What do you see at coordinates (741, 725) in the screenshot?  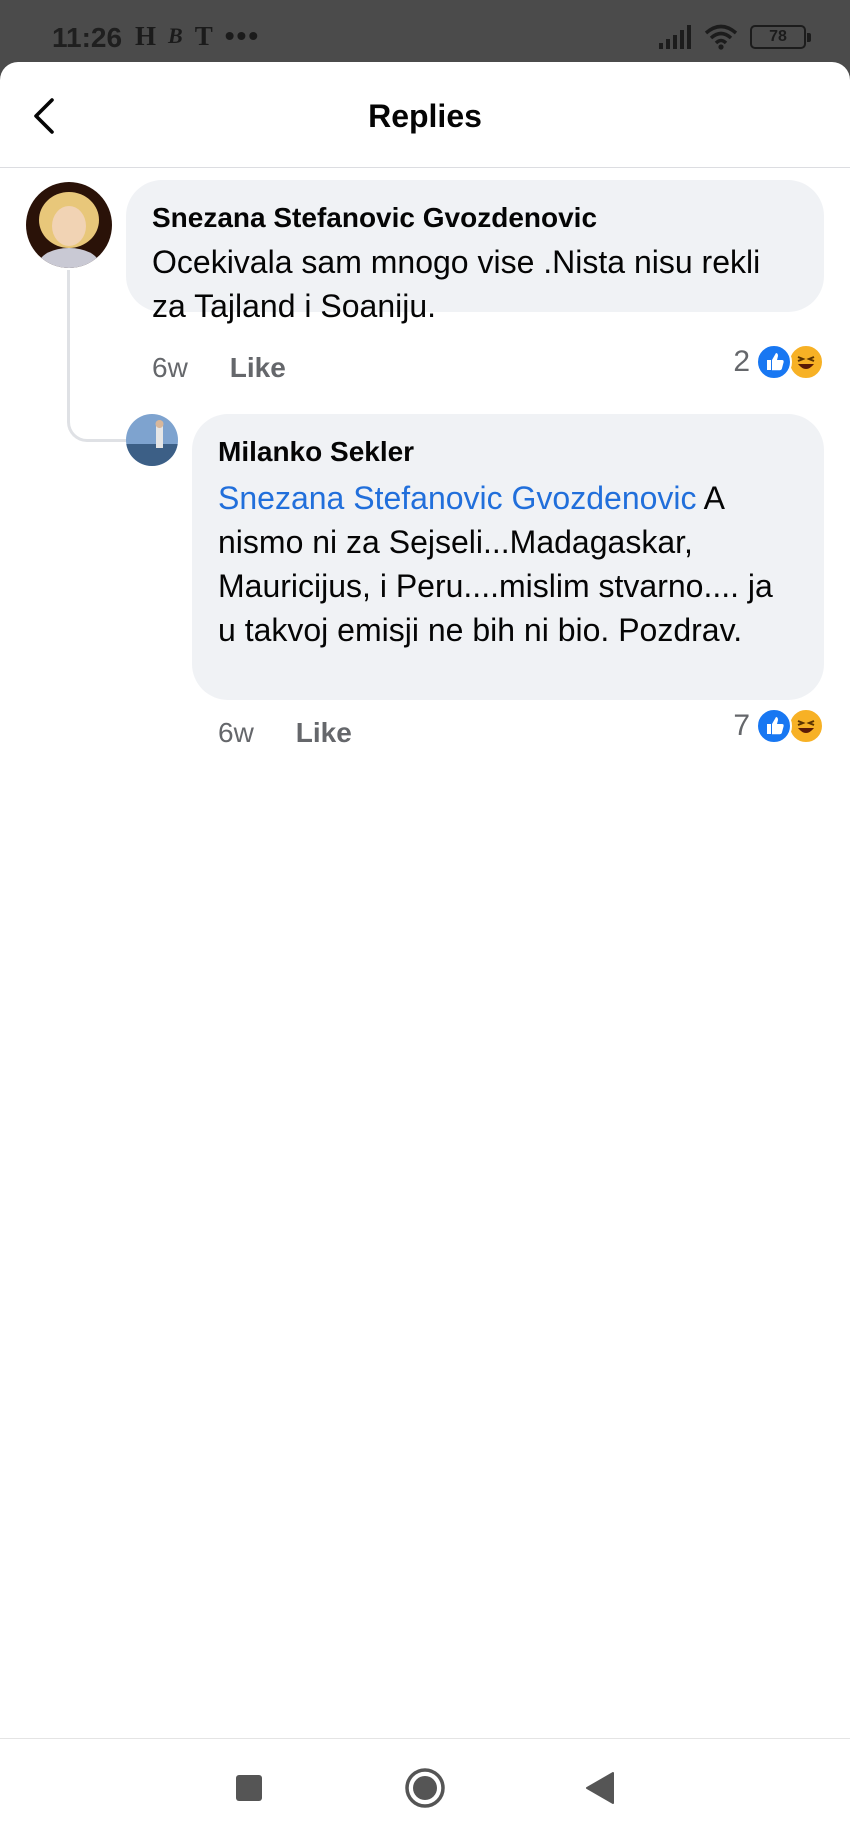 I see `reaction-count: 7` at bounding box center [741, 725].